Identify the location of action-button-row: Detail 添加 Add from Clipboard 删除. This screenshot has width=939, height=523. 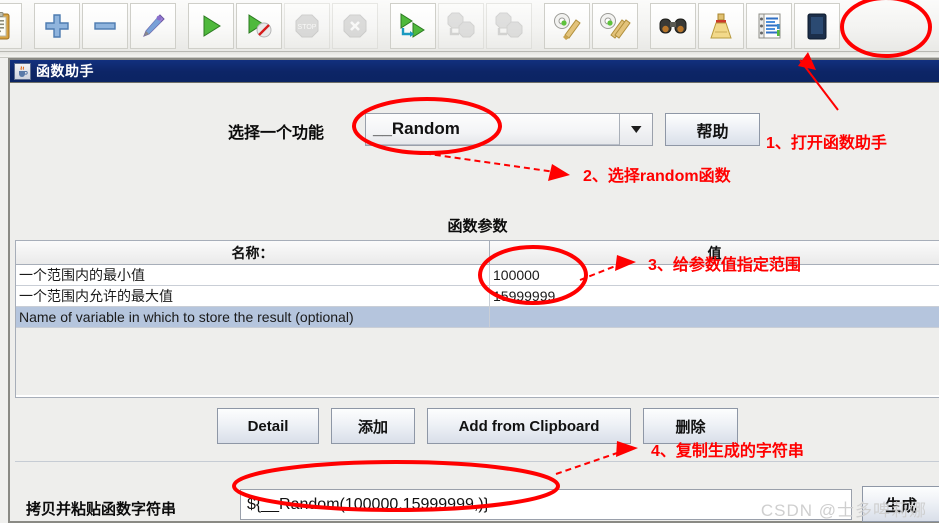
(474, 426).